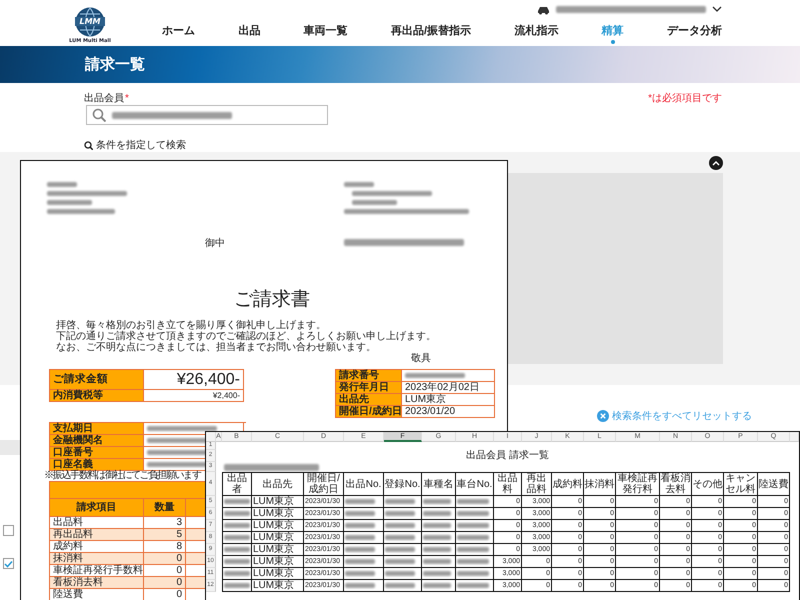 This screenshot has height=600, width=800. What do you see at coordinates (717, 9) in the screenshot?
I see `chevron-down-icon` at bounding box center [717, 9].